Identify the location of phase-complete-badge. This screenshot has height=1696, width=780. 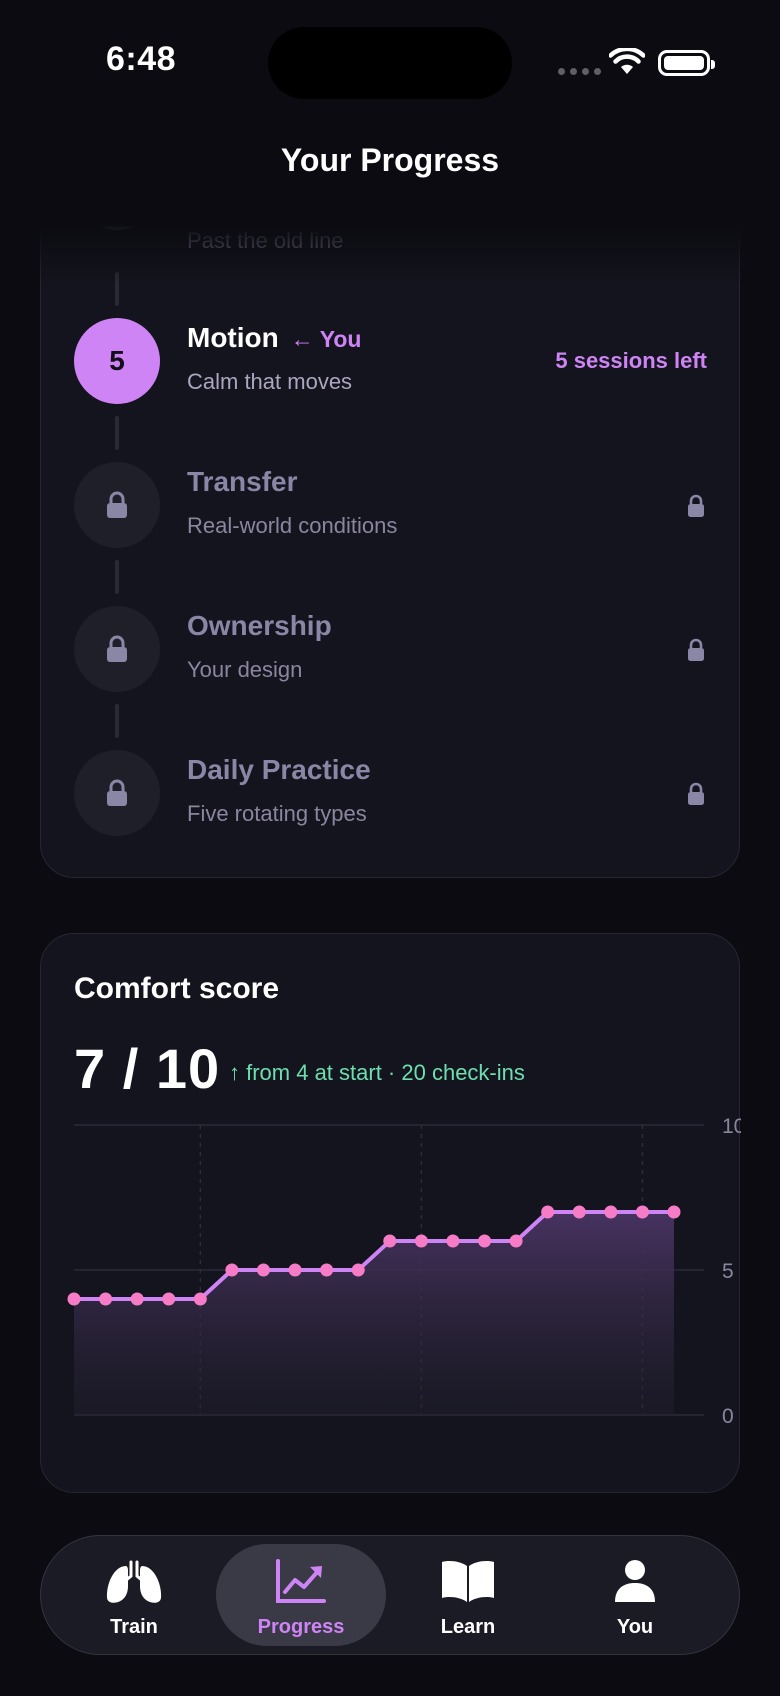
(117, 227).